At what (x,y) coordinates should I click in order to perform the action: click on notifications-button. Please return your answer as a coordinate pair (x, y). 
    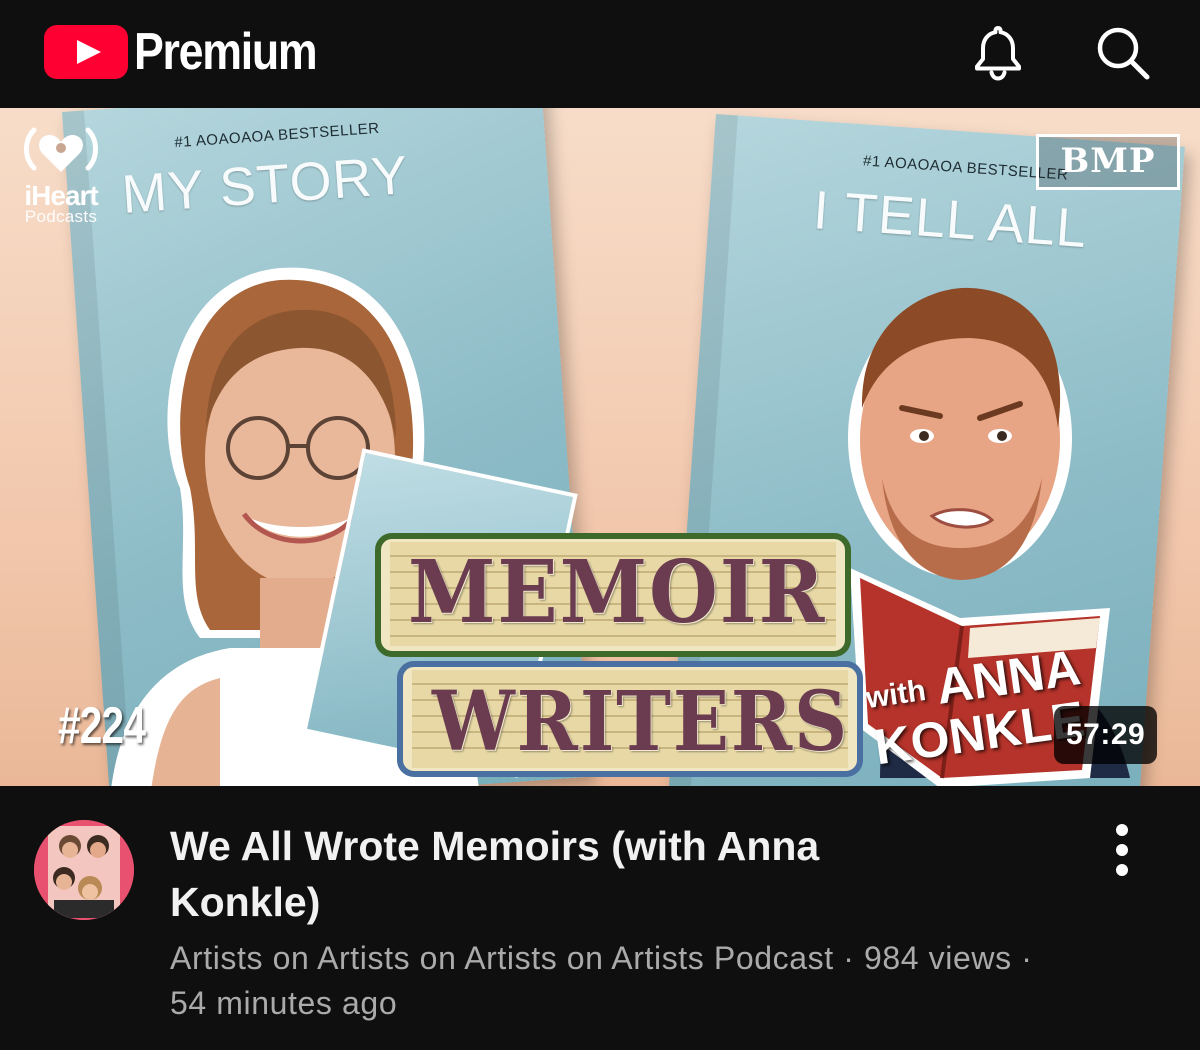
    Looking at the image, I should click on (998, 52).